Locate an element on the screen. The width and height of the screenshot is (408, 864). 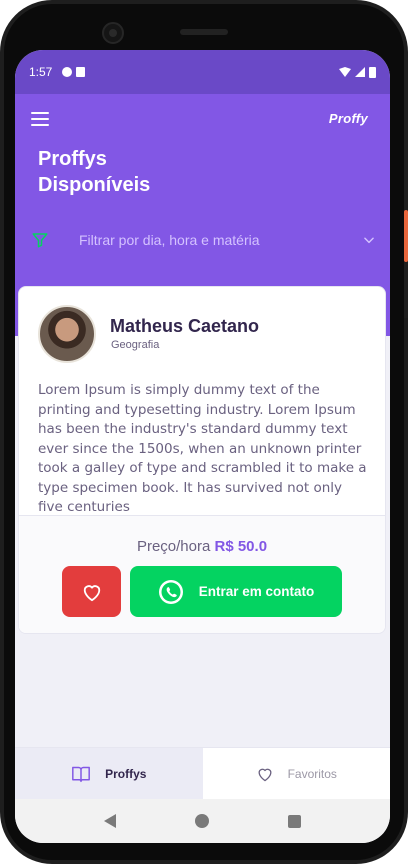
teacher-subject: Geografia is located at coordinates (135, 345).